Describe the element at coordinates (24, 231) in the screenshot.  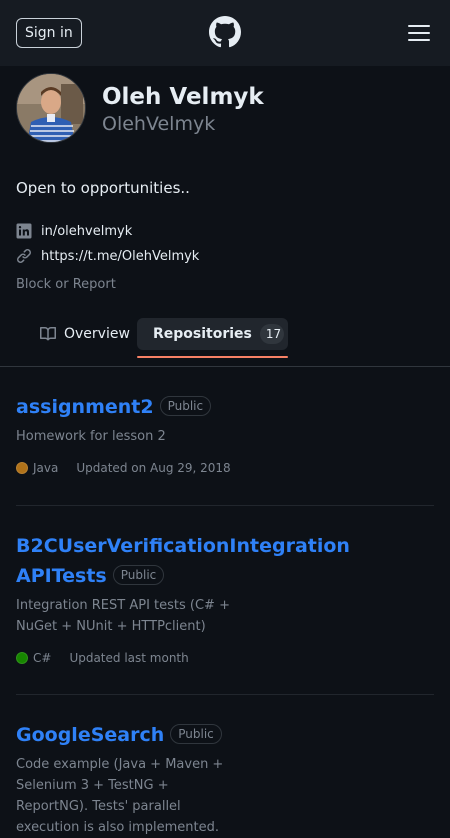
I see `linkedin-icon` at that location.